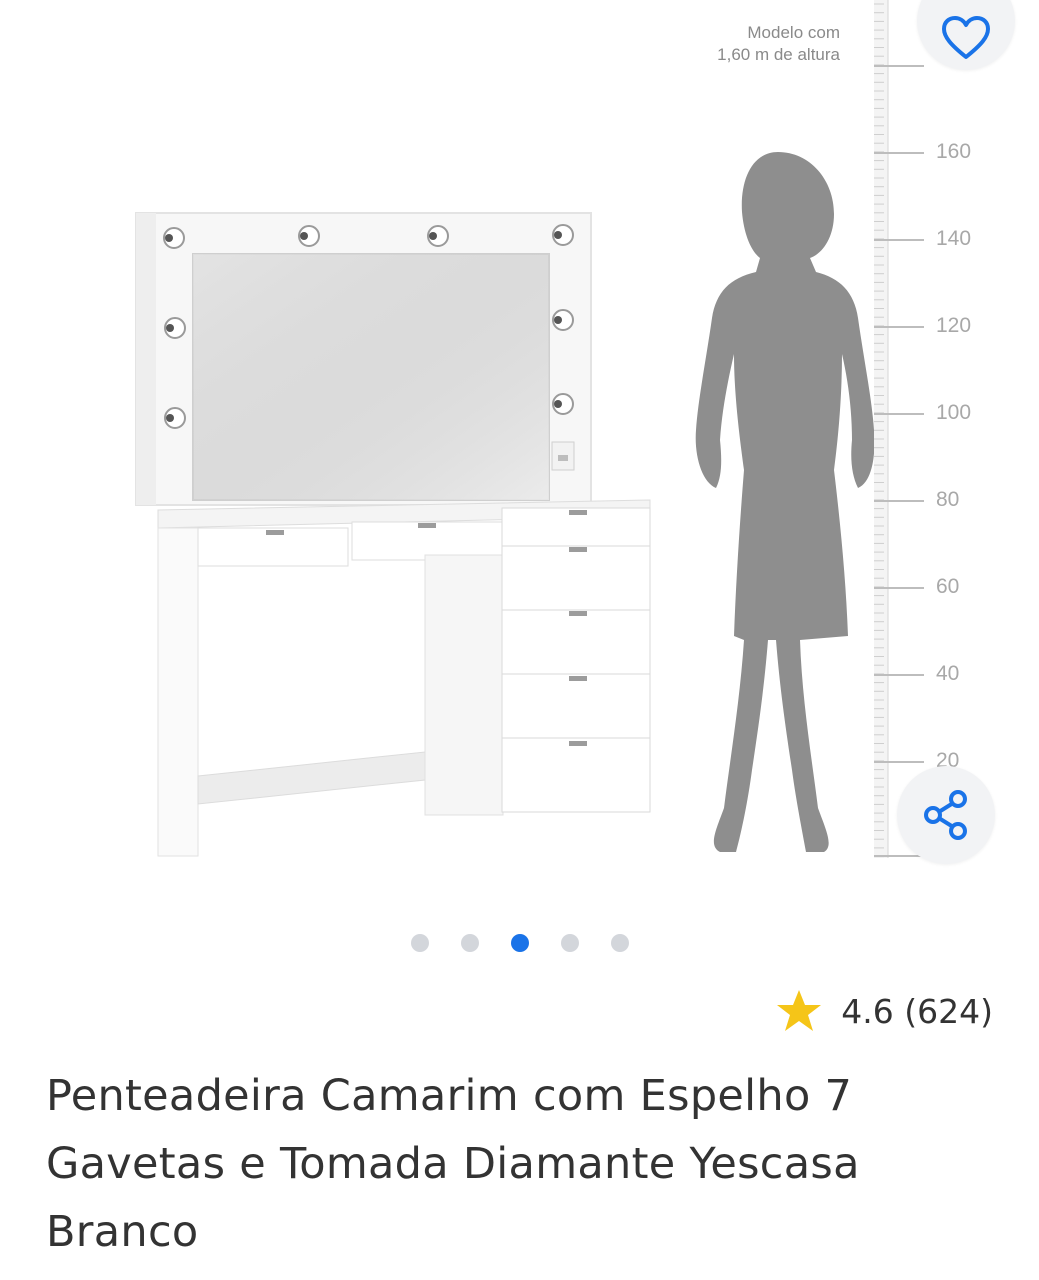 This screenshot has height=1280, width=1039. Describe the element at coordinates (793, 32) in the screenshot. I see `scale-caption-line1: Modelo com` at that location.